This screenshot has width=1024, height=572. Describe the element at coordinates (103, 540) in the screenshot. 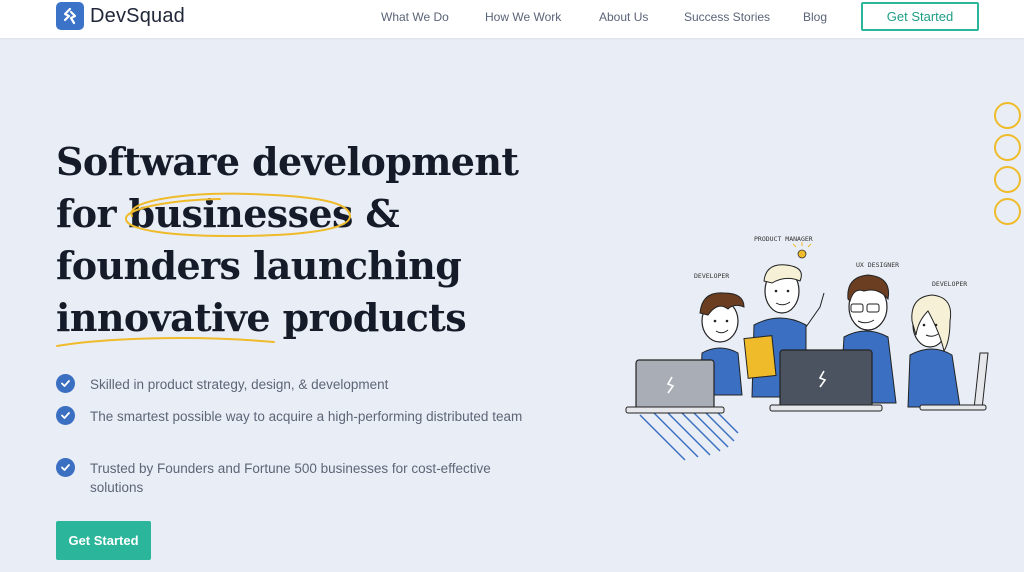

I see `hero-get-started-button: Get Started` at that location.